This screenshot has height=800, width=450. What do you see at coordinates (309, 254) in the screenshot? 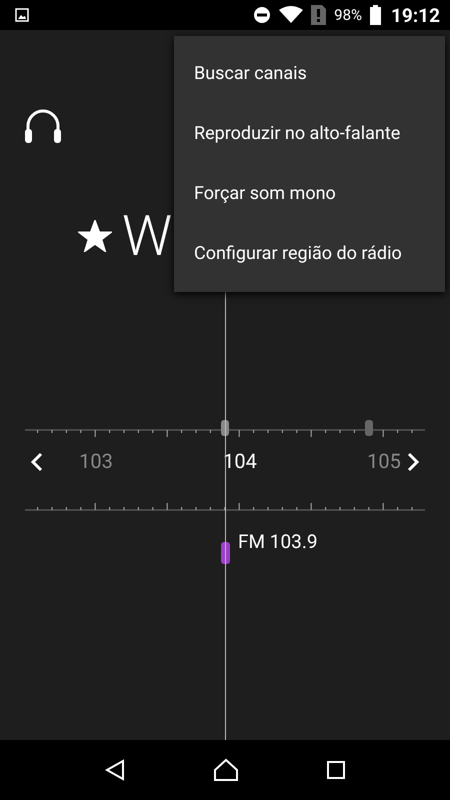
I see `menu-item: Configurar região do rádio` at bounding box center [309, 254].